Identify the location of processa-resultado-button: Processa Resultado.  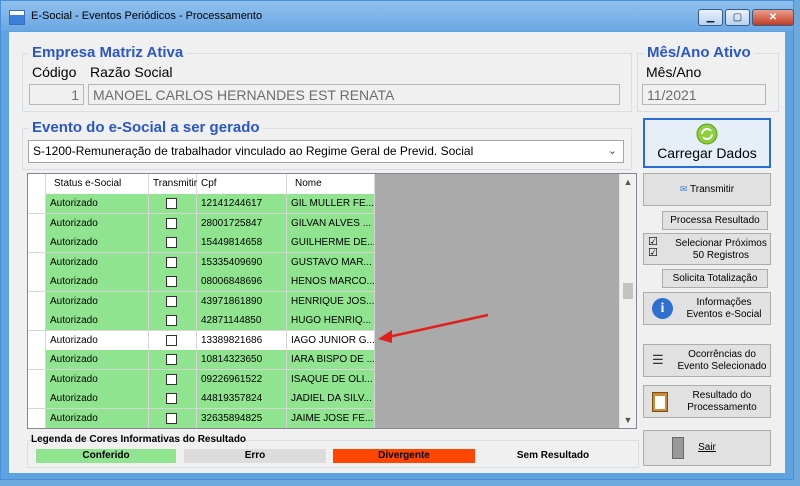
(715, 220).